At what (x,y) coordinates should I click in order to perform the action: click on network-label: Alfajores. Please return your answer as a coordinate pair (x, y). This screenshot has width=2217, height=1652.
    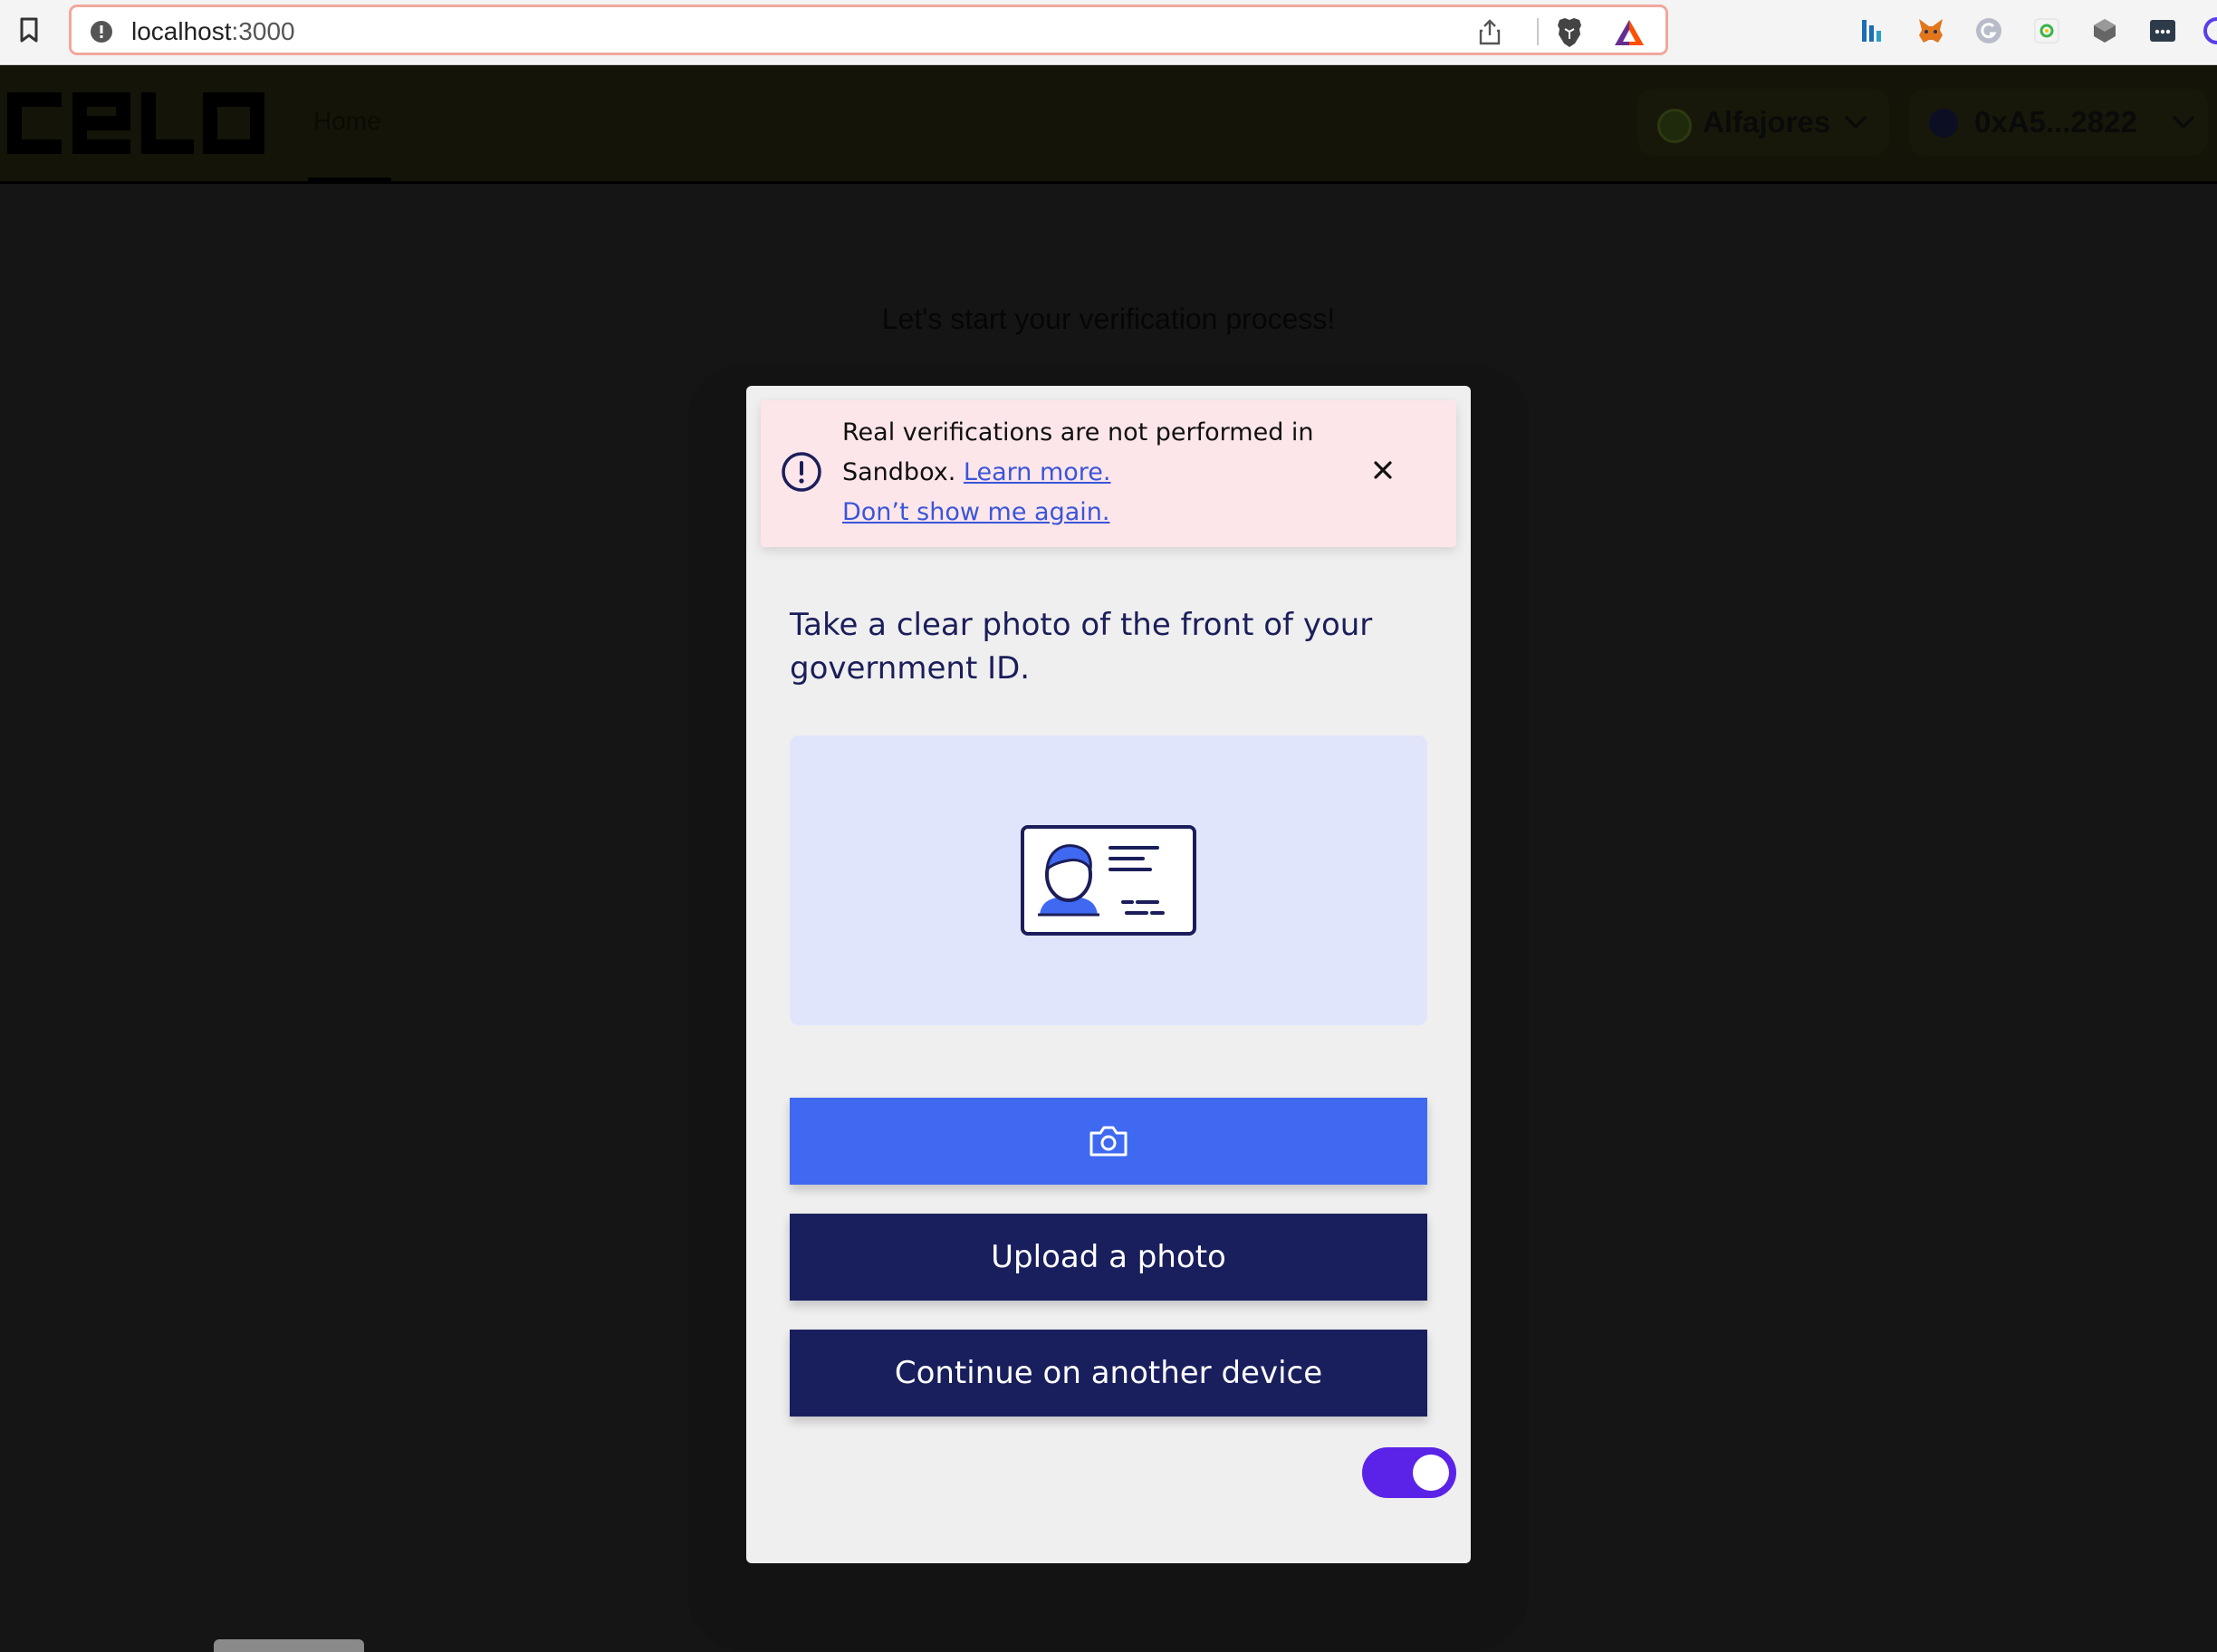
    Looking at the image, I should click on (1767, 122).